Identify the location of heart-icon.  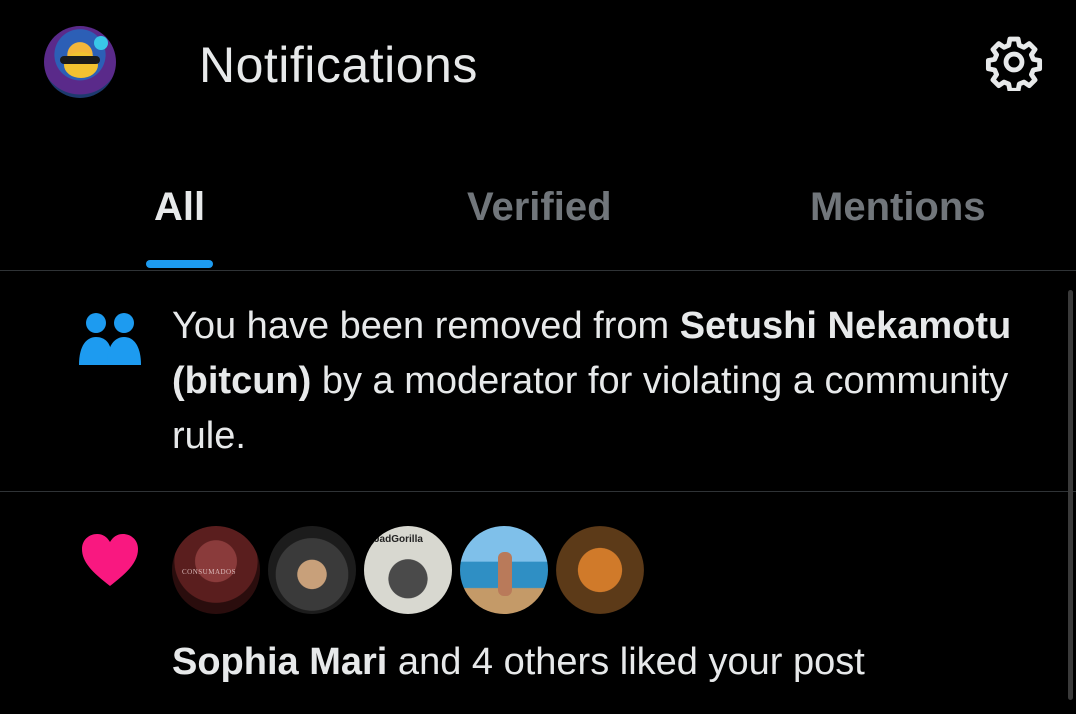
(110, 560).